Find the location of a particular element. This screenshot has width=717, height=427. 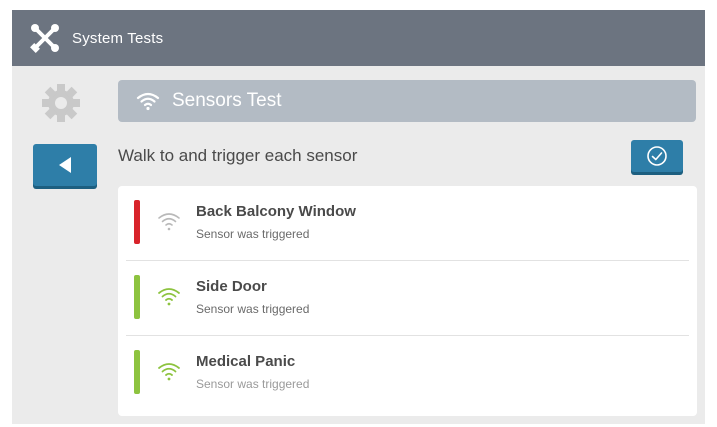

title-bar: System Tests is located at coordinates (358, 38).